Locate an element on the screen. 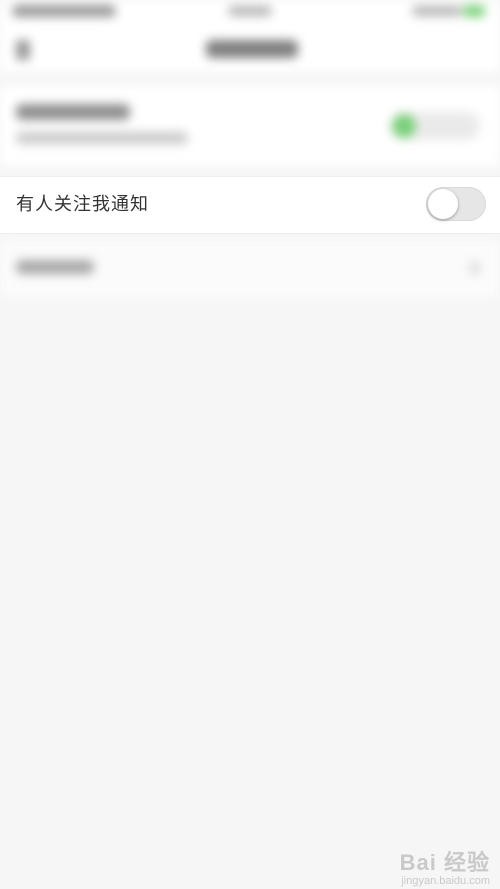  header-bar is located at coordinates (250, 50).